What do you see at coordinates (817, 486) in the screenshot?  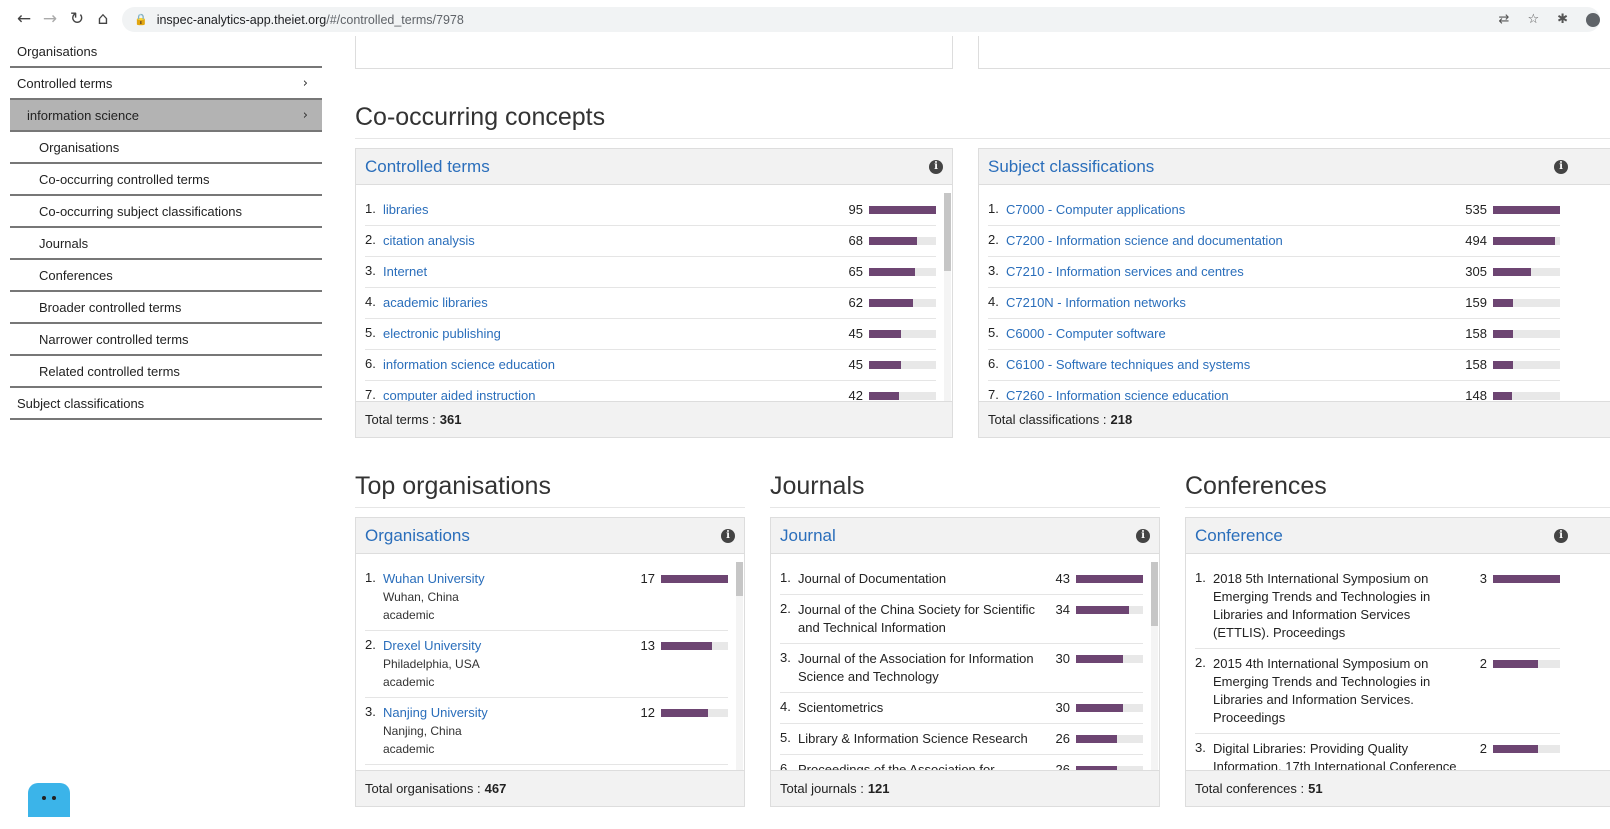 I see `journals-heading: Journals` at bounding box center [817, 486].